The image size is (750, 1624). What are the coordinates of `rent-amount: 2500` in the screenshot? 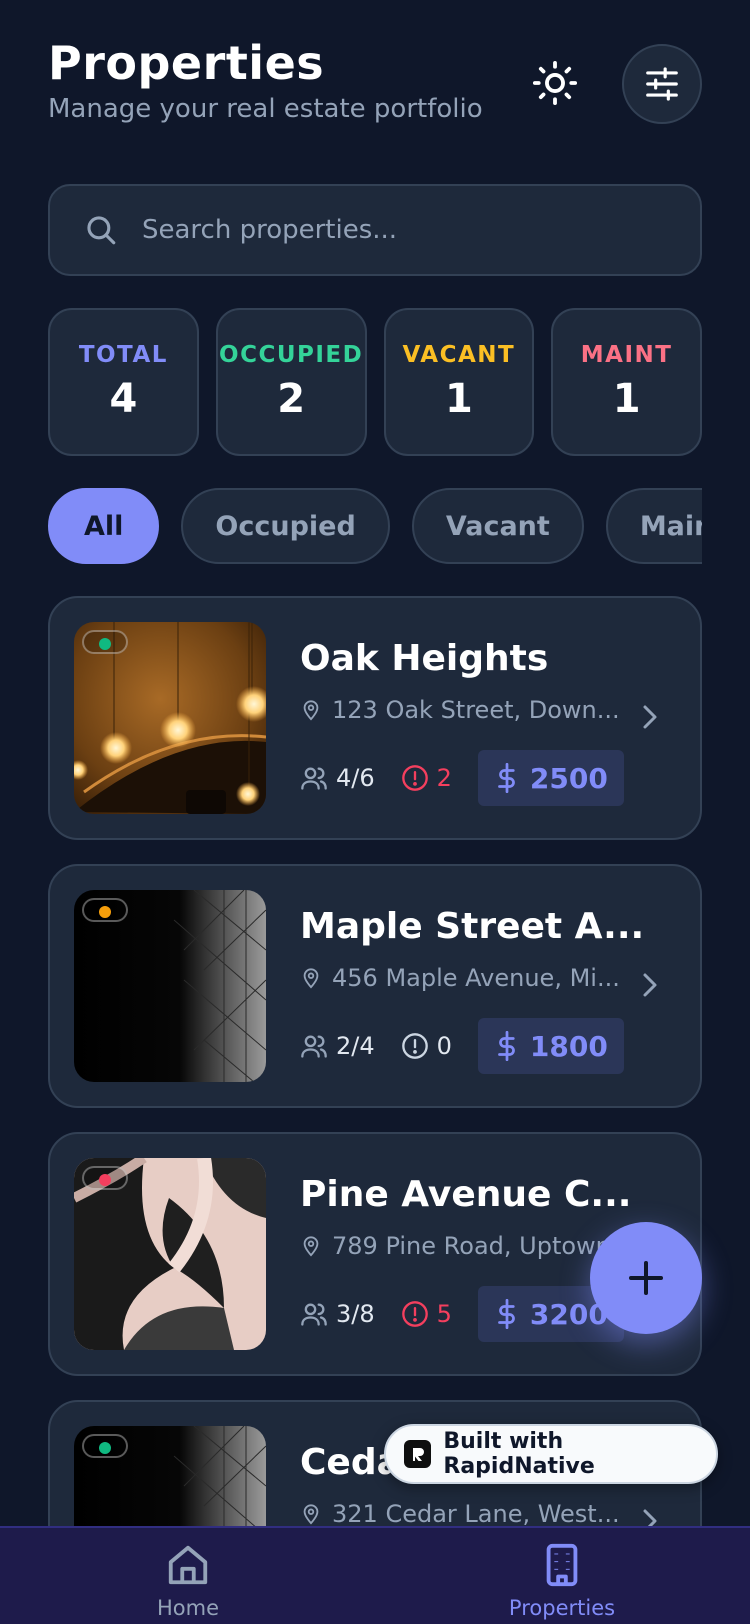 It's located at (568, 778).